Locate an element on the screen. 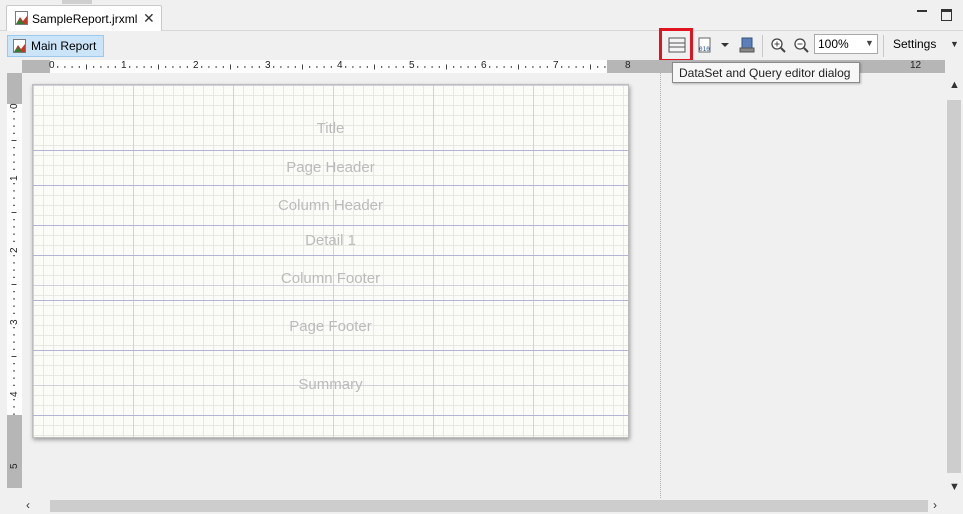 Image resolution: width=963 pixels, height=514 pixels. zoom-select: 100% ▼ is located at coordinates (846, 44).